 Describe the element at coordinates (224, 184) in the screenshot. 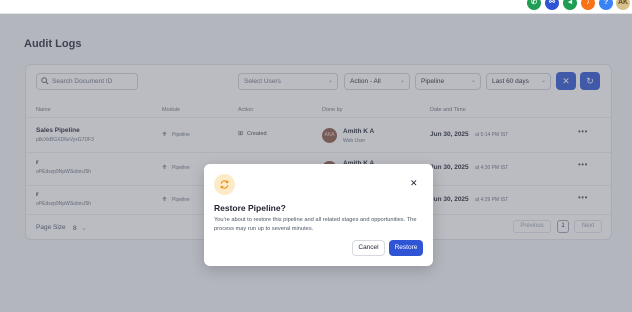

I see `restore-icon` at that location.